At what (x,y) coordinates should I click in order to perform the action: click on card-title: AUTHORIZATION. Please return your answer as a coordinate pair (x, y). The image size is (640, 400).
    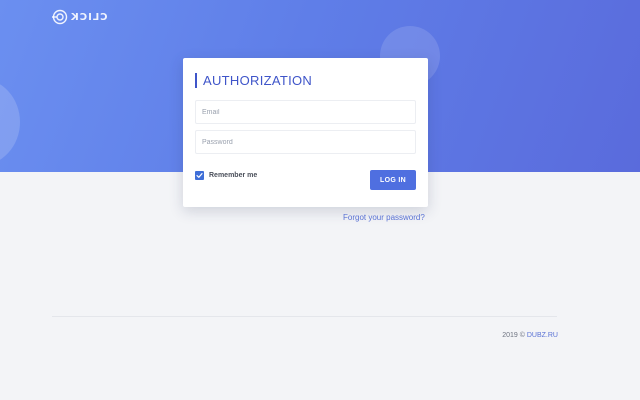
    Looking at the image, I should click on (253, 80).